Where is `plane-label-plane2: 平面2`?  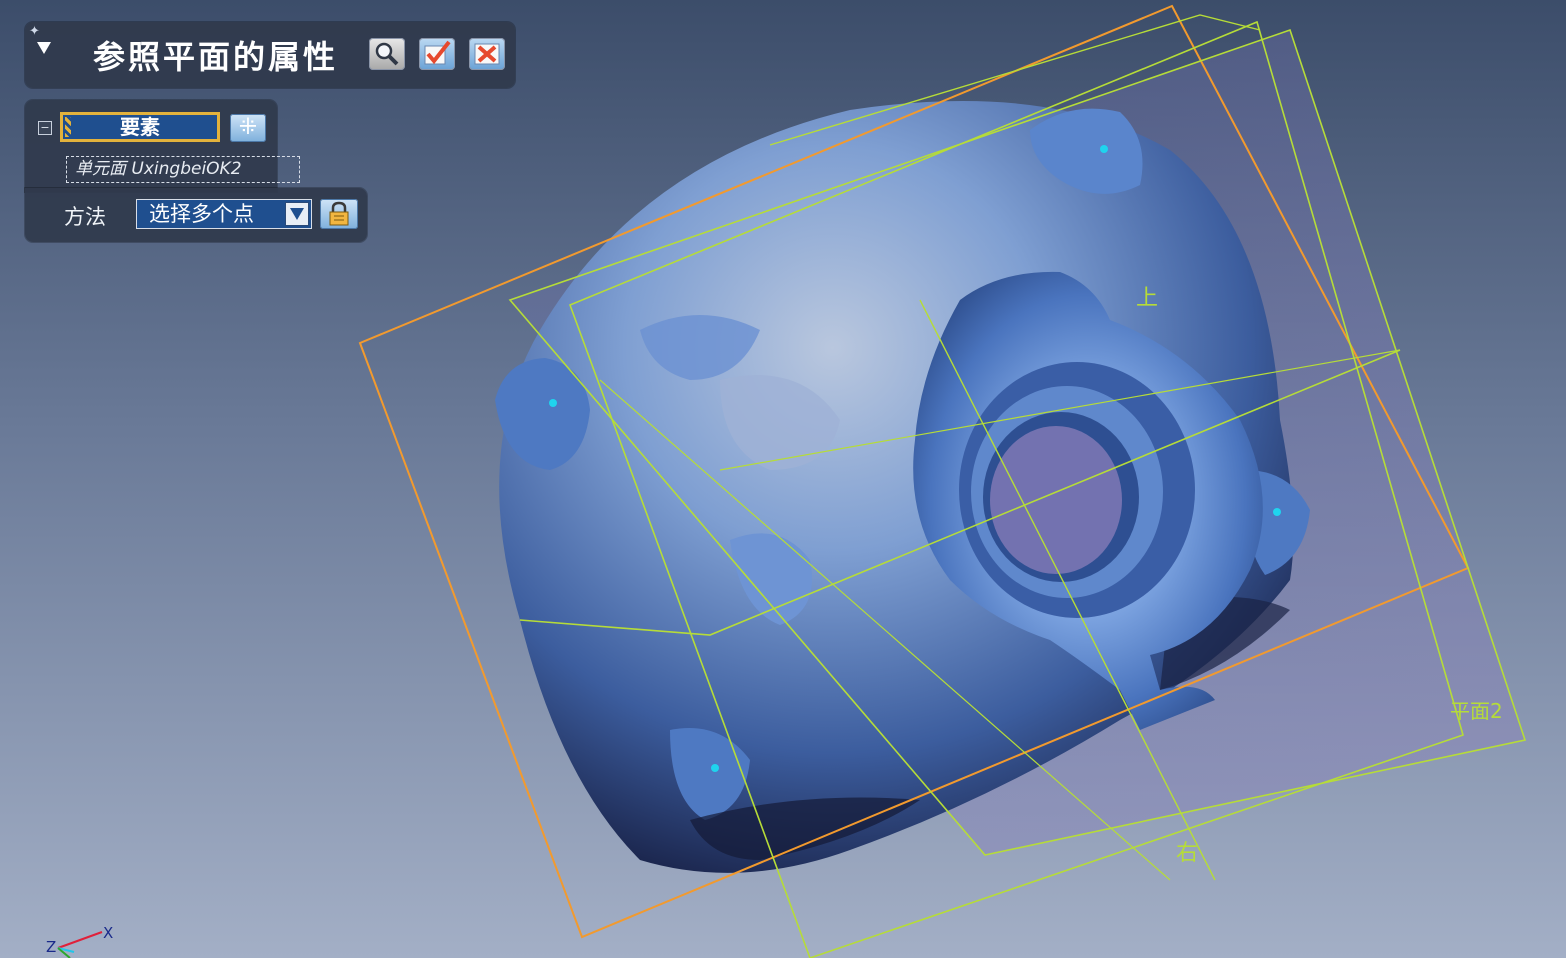 plane-label-plane2: 平面2 is located at coordinates (1476, 711).